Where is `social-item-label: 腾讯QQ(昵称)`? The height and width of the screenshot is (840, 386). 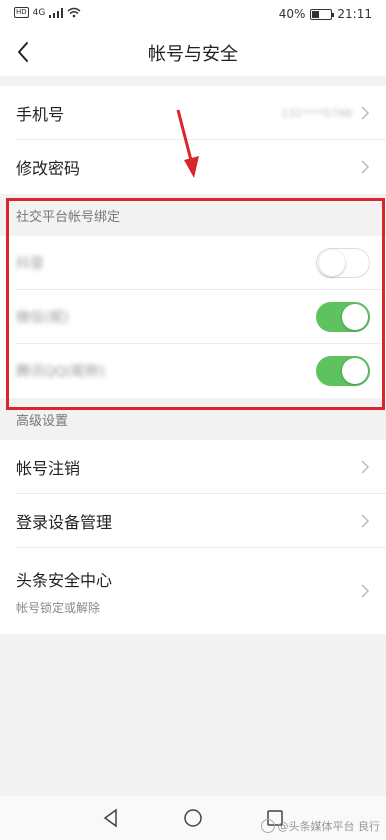
social-item-label: 腾讯QQ(昵称) is located at coordinates (60, 372).